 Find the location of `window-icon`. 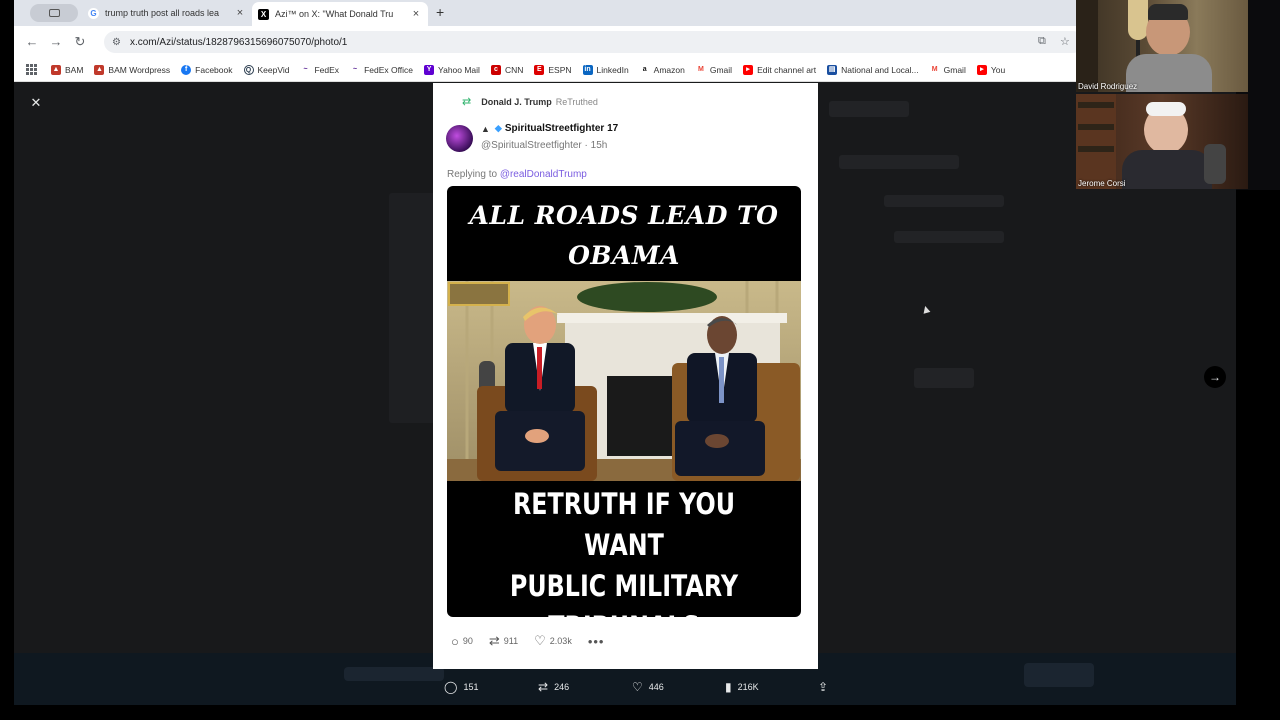

window-icon is located at coordinates (54, 13).